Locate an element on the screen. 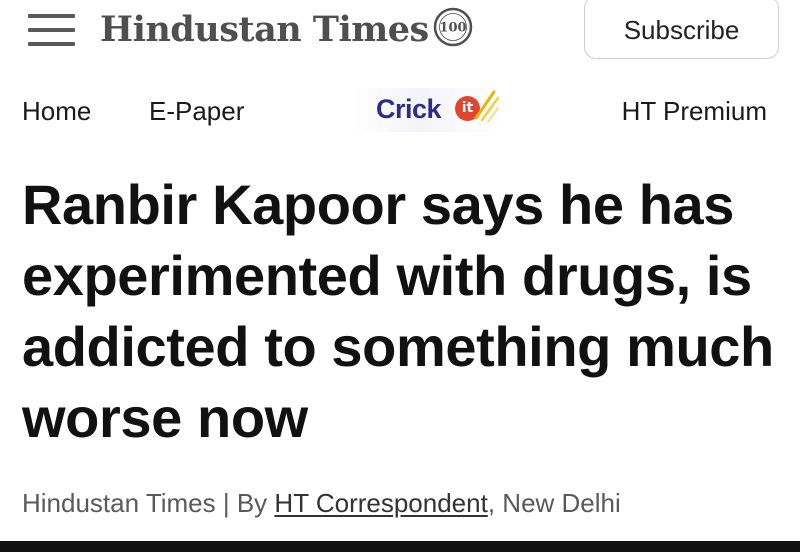 The image size is (800, 552). hamburger-menu-icon is located at coordinates (52, 30).